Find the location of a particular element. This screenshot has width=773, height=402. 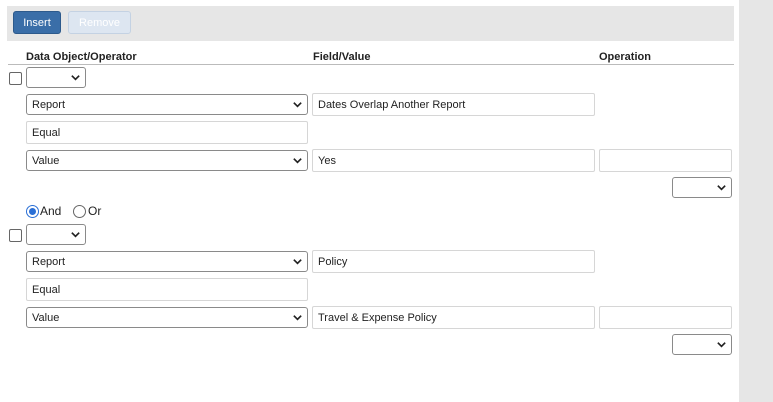

condition-2-value-input: Travel & Expense Policy is located at coordinates (453, 317).